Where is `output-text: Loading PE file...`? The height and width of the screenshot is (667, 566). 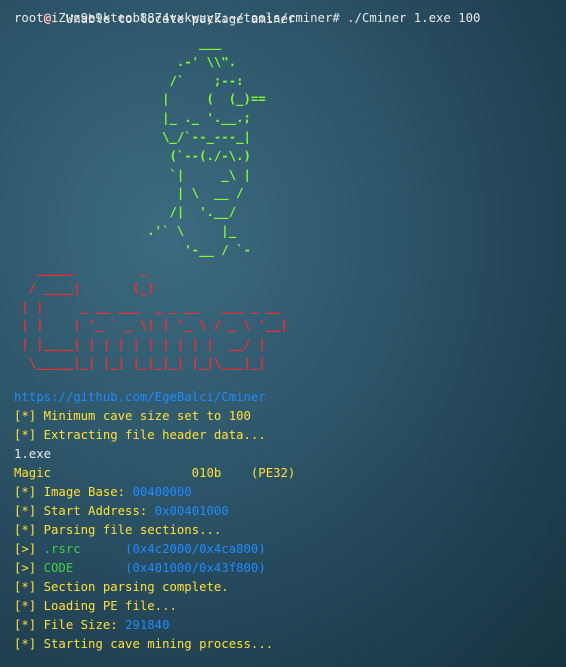 output-text: Loading PE file... is located at coordinates (106, 606).